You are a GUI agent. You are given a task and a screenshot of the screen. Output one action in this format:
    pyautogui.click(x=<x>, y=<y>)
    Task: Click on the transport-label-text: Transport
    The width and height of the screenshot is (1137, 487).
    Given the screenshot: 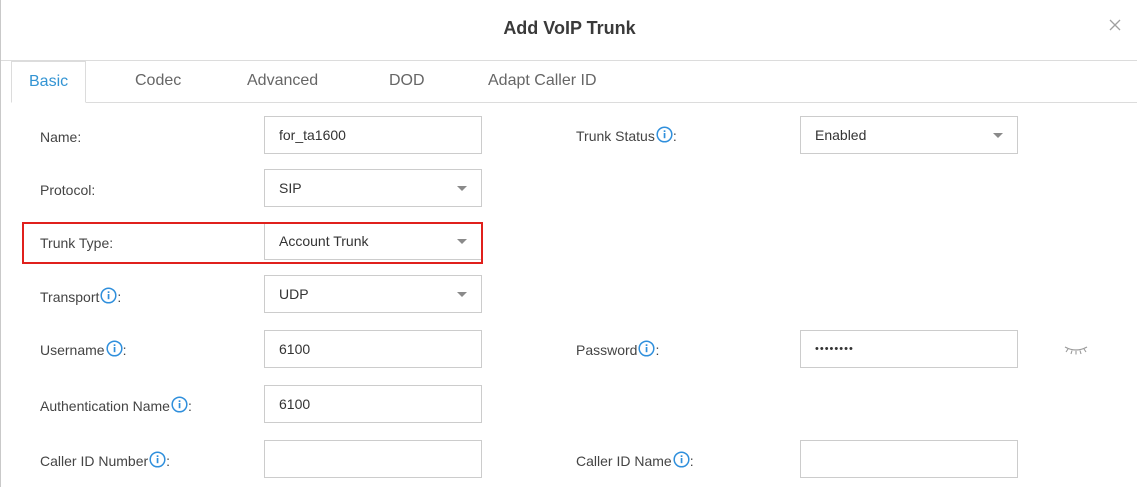 What is the action you would take?
    pyautogui.click(x=70, y=297)
    